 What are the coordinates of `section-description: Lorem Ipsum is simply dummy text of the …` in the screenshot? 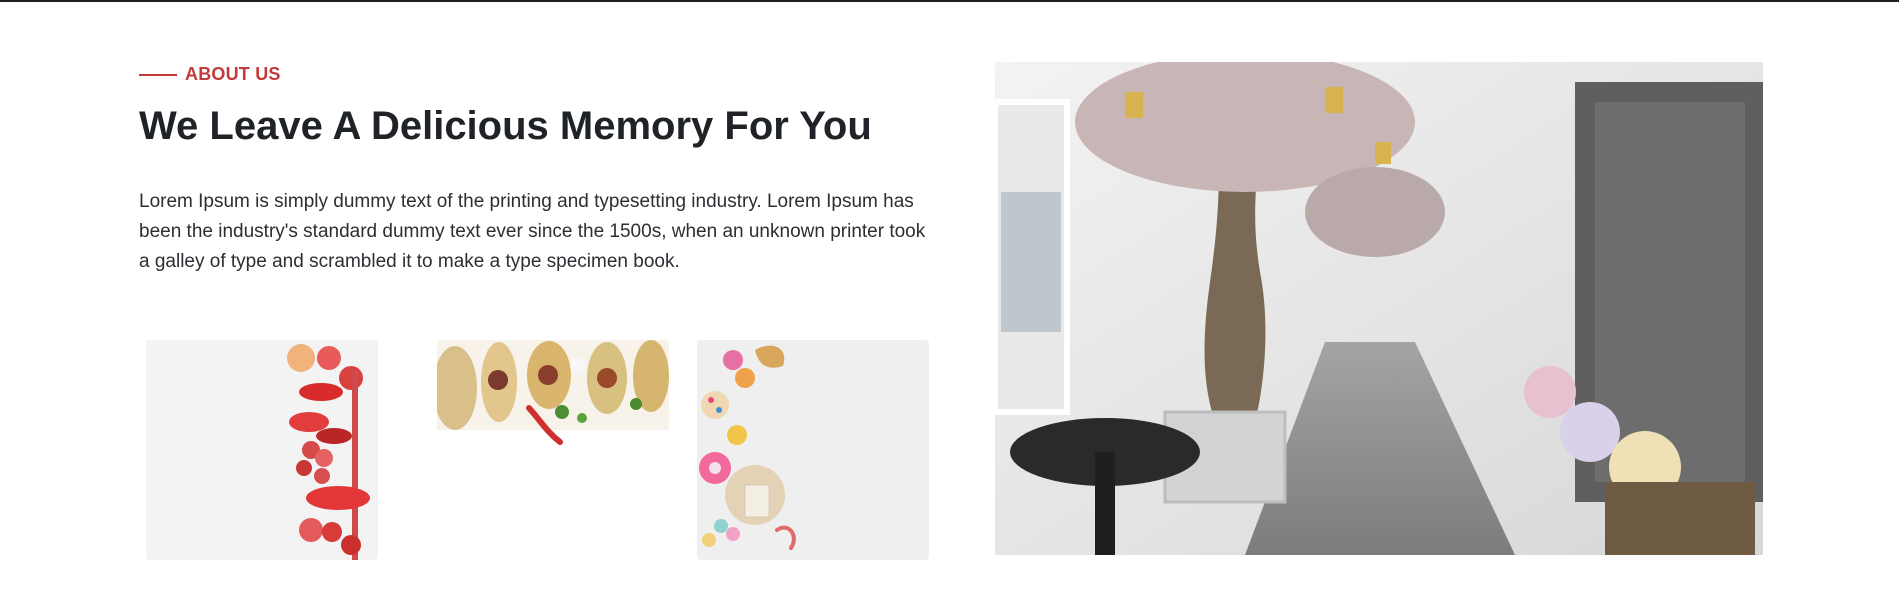 It's located at (532, 231).